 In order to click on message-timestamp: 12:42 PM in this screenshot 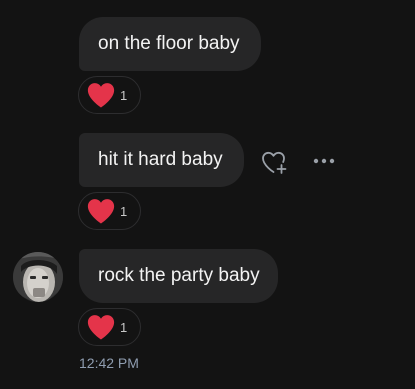, I will do `click(109, 363)`.